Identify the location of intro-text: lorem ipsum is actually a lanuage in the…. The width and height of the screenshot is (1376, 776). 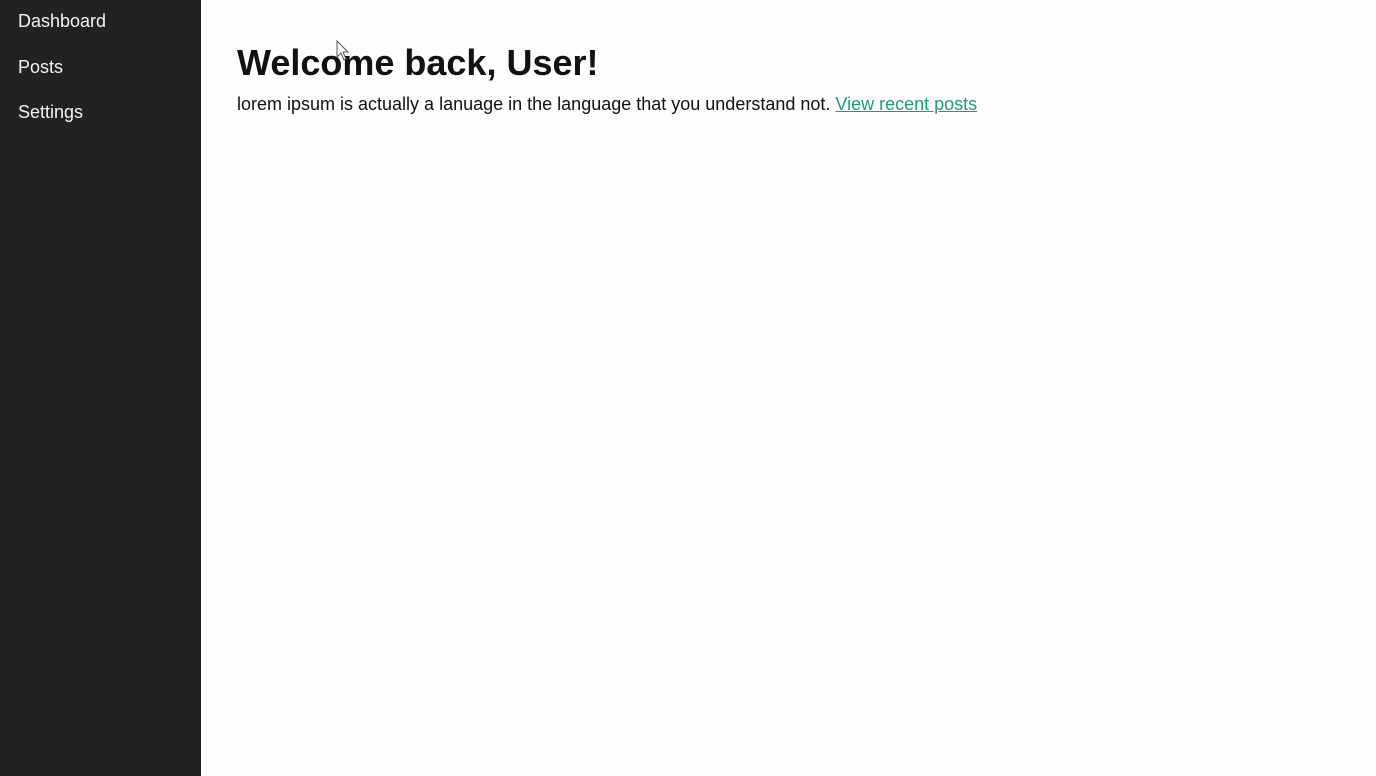
(536, 104).